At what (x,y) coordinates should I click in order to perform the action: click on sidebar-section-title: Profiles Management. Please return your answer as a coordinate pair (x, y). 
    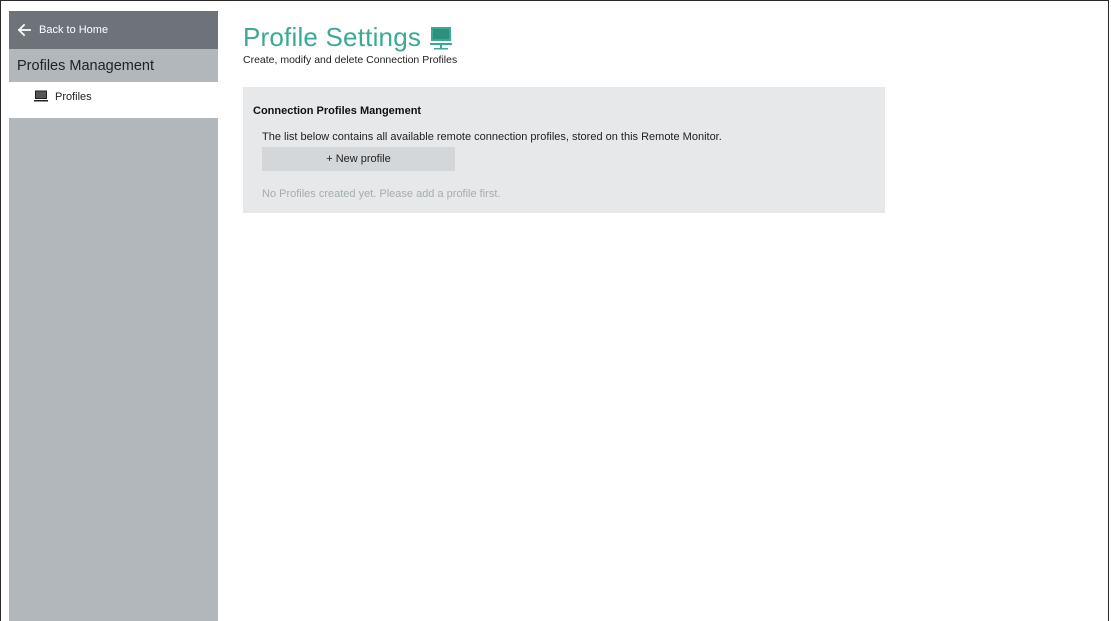
    Looking at the image, I should click on (113, 65).